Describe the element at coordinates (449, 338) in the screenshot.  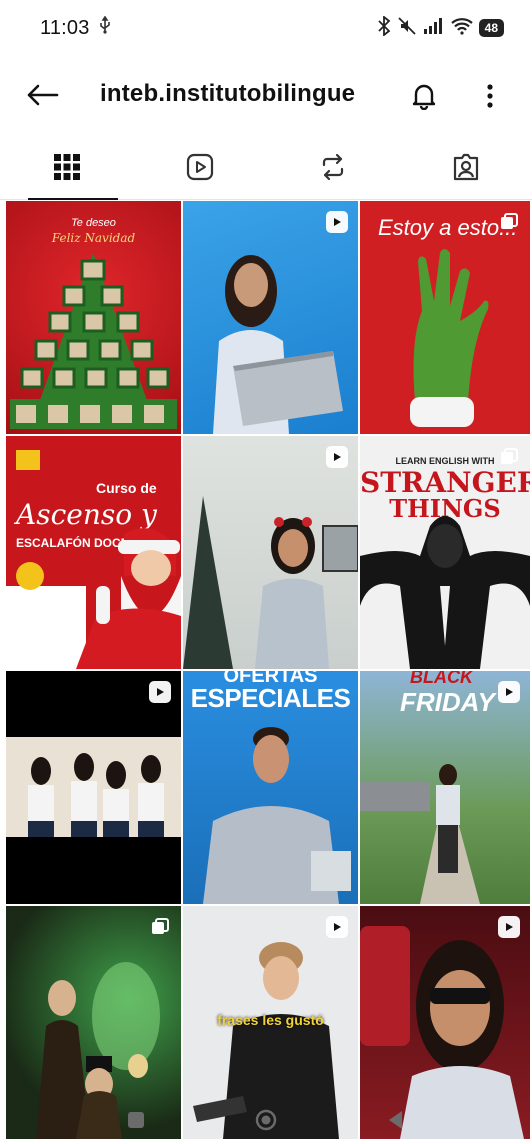
I see `grinch-hand-image` at that location.